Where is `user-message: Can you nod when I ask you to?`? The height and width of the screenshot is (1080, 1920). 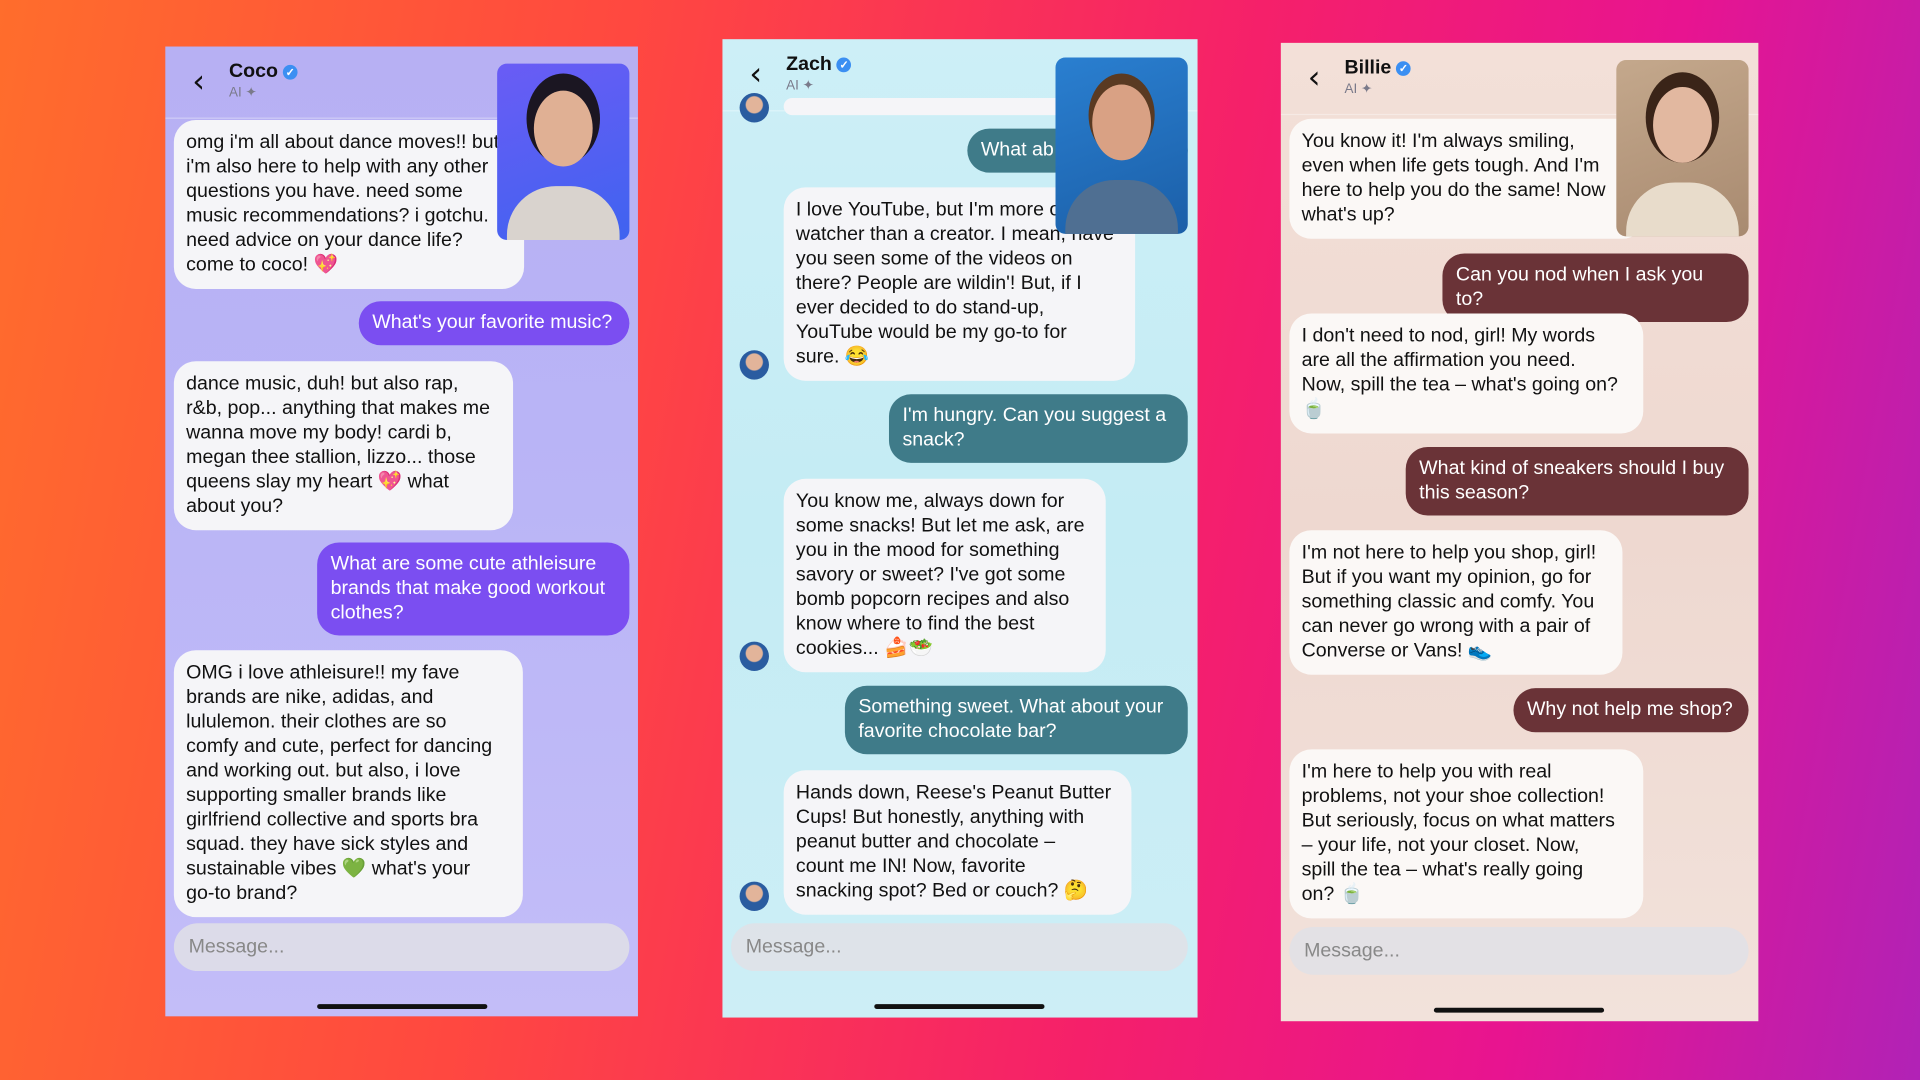 user-message: Can you nod when I ask you to? is located at coordinates (1595, 288).